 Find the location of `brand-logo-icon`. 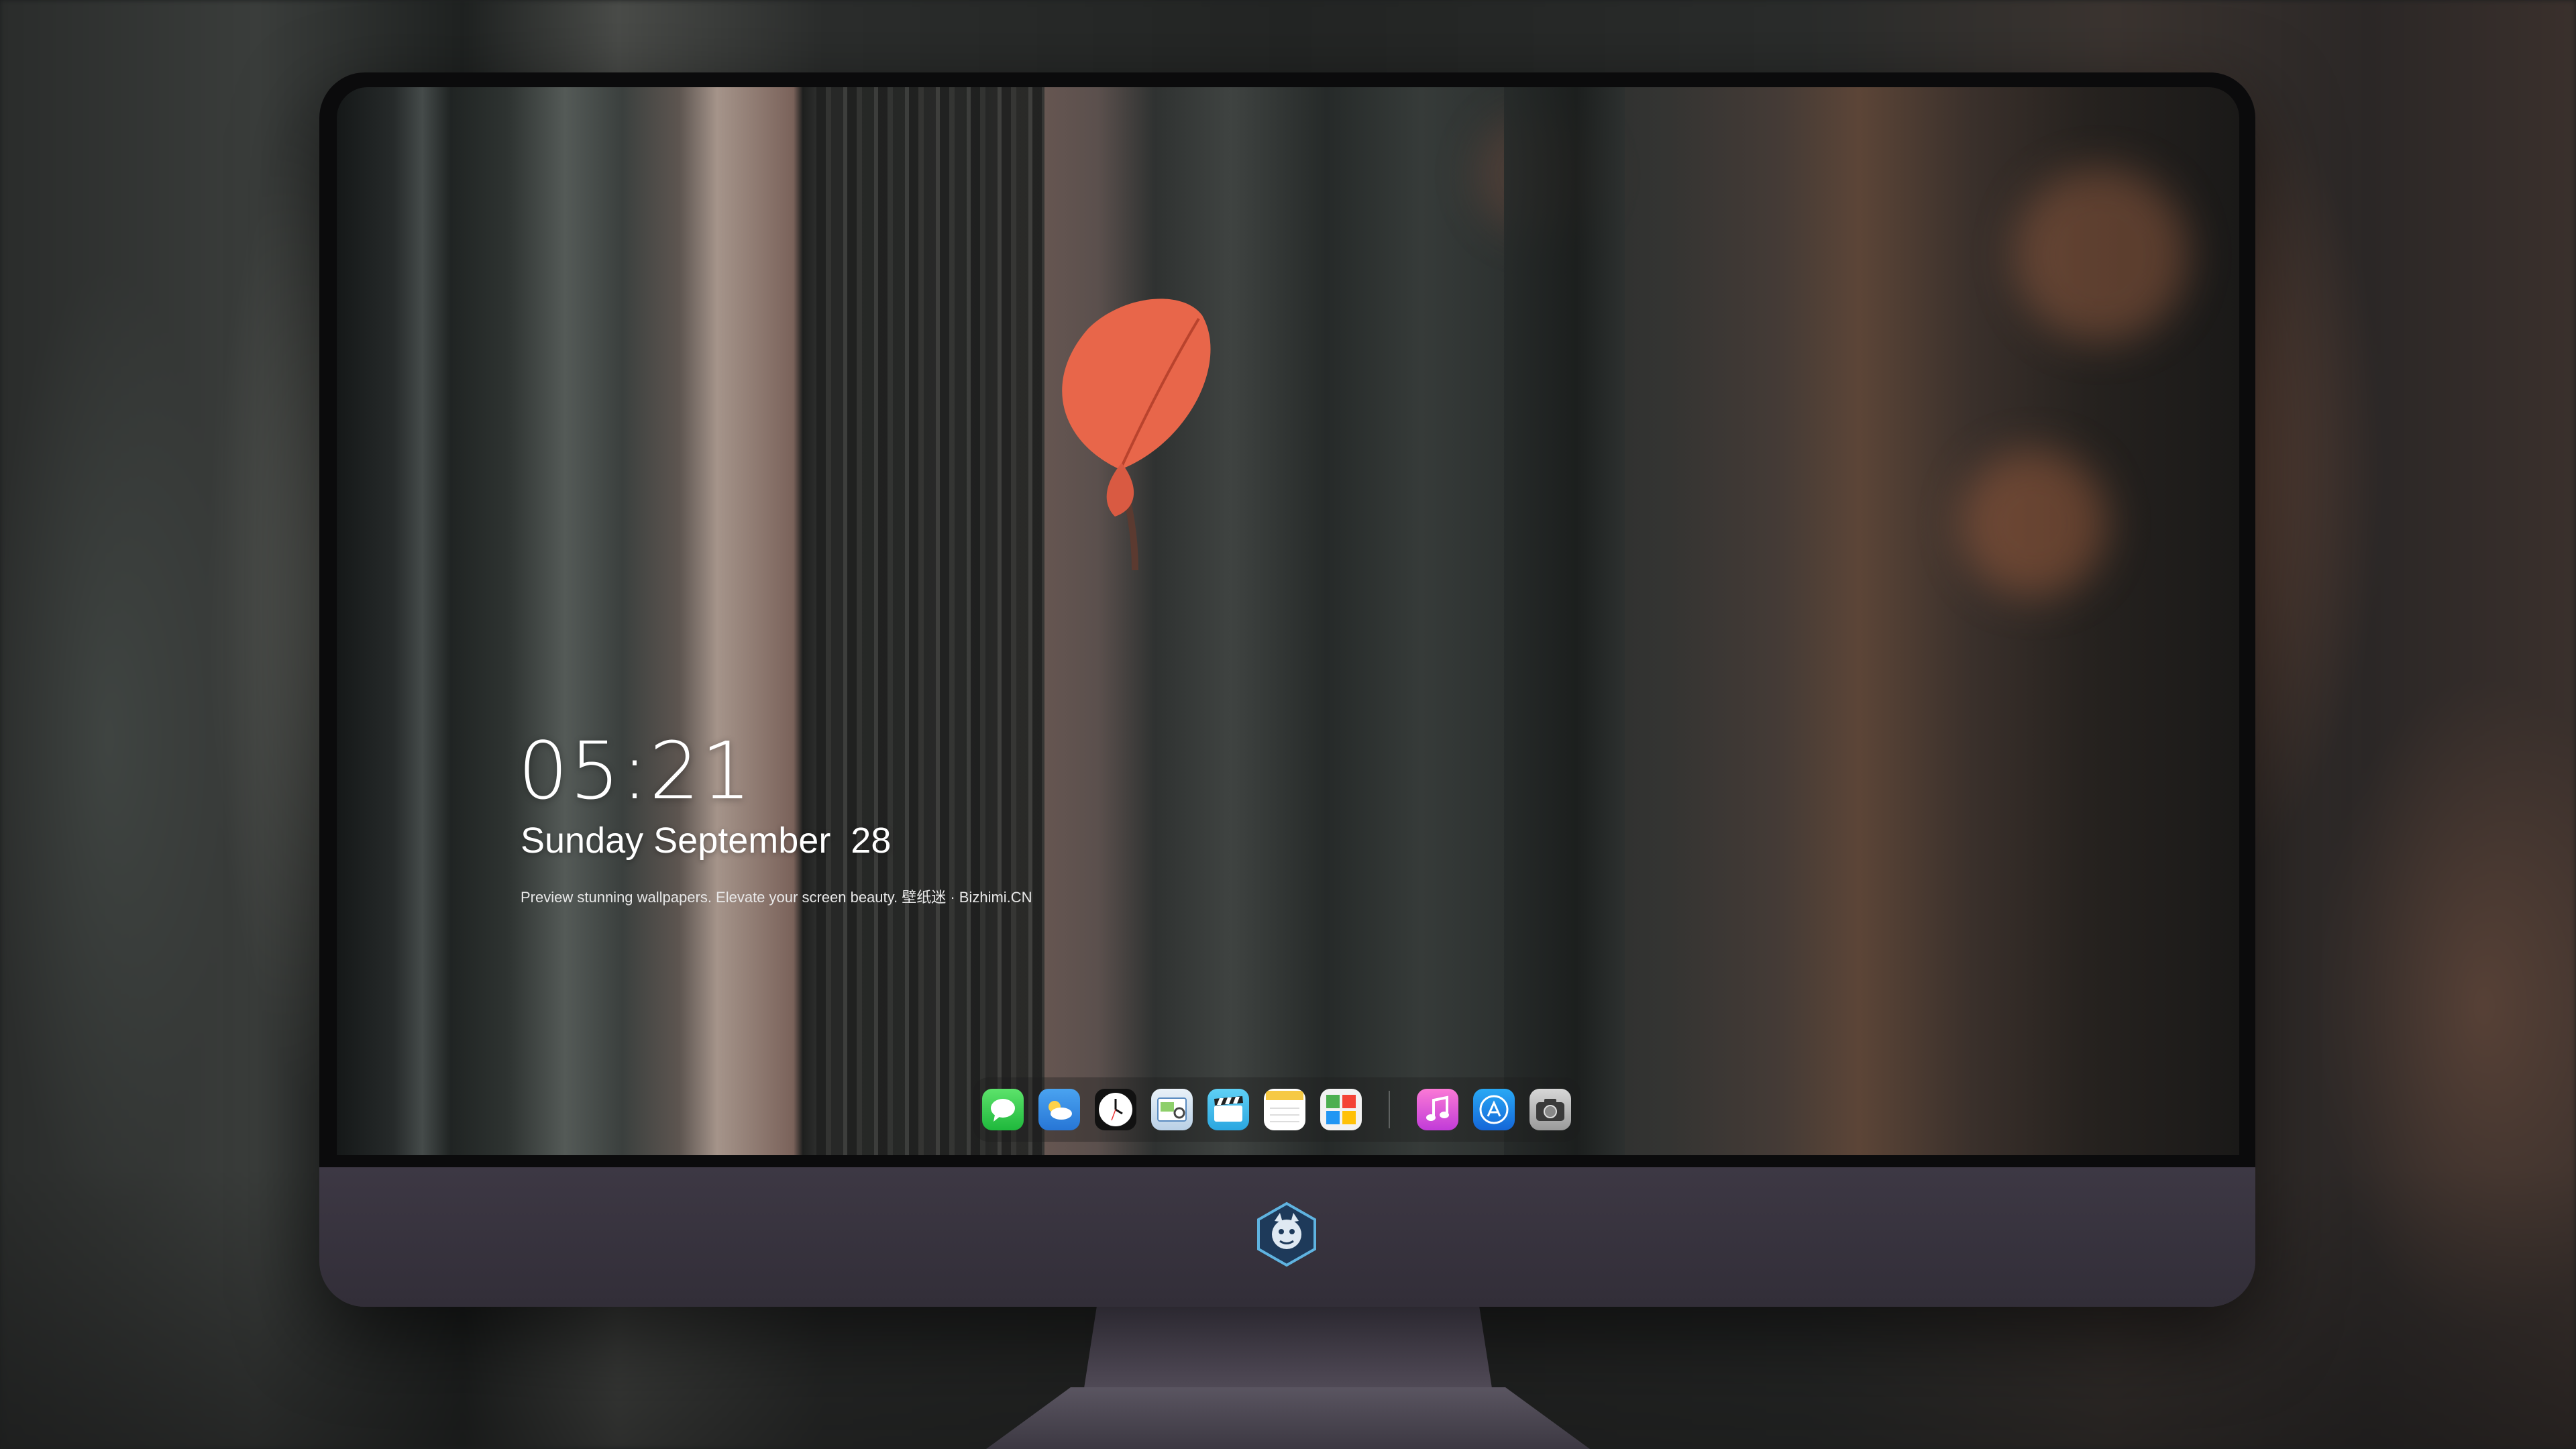

brand-logo-icon is located at coordinates (1287, 1234).